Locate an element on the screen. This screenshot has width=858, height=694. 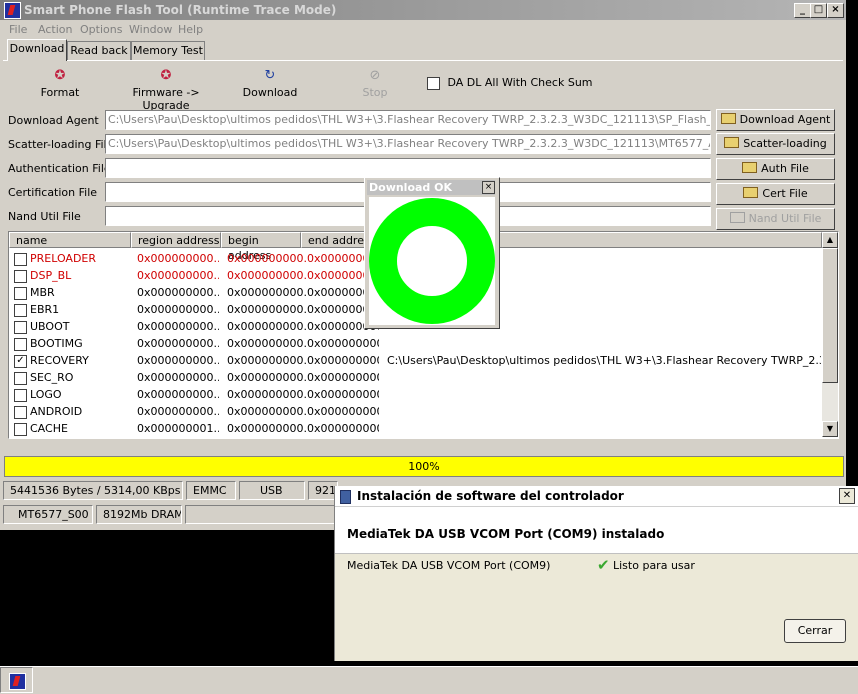
col-begin-address: begin address is located at coordinates (261, 247).